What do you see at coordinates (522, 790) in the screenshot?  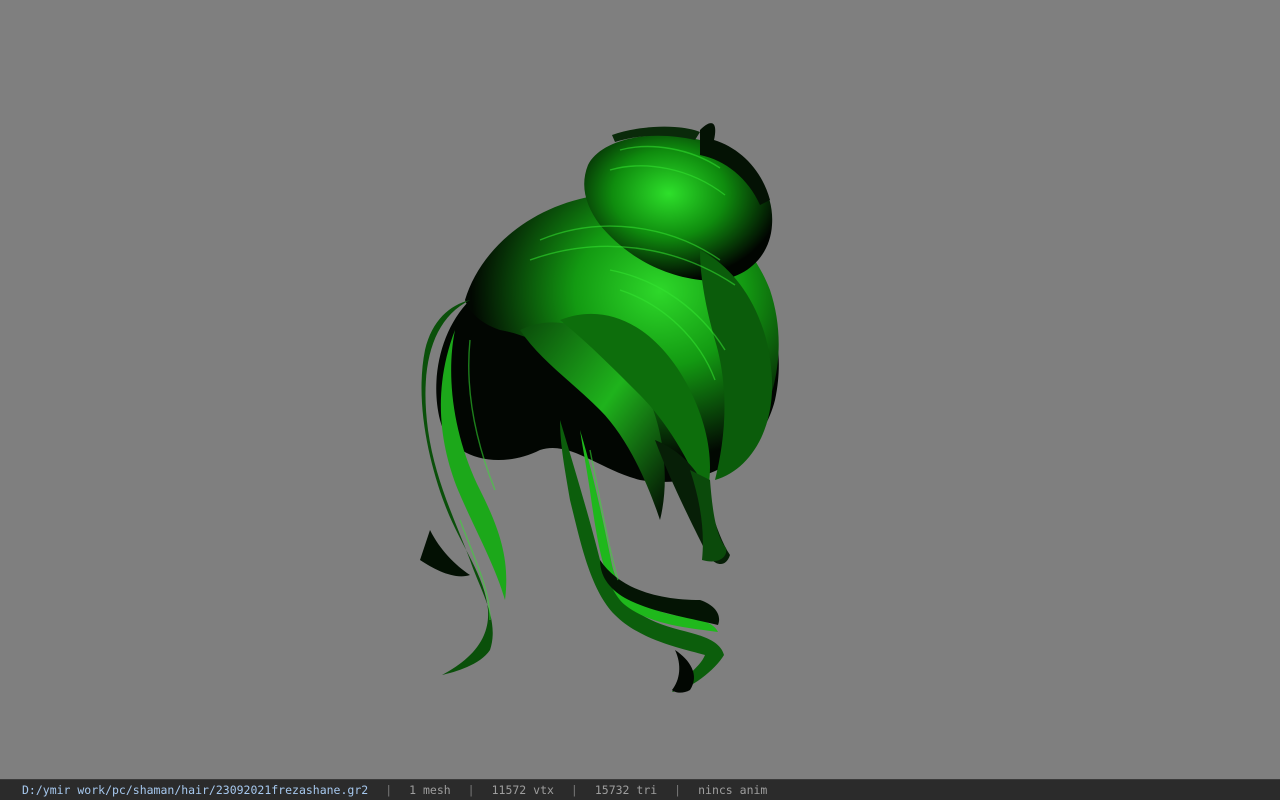 I see `vertex-count: 11572 vtx` at bounding box center [522, 790].